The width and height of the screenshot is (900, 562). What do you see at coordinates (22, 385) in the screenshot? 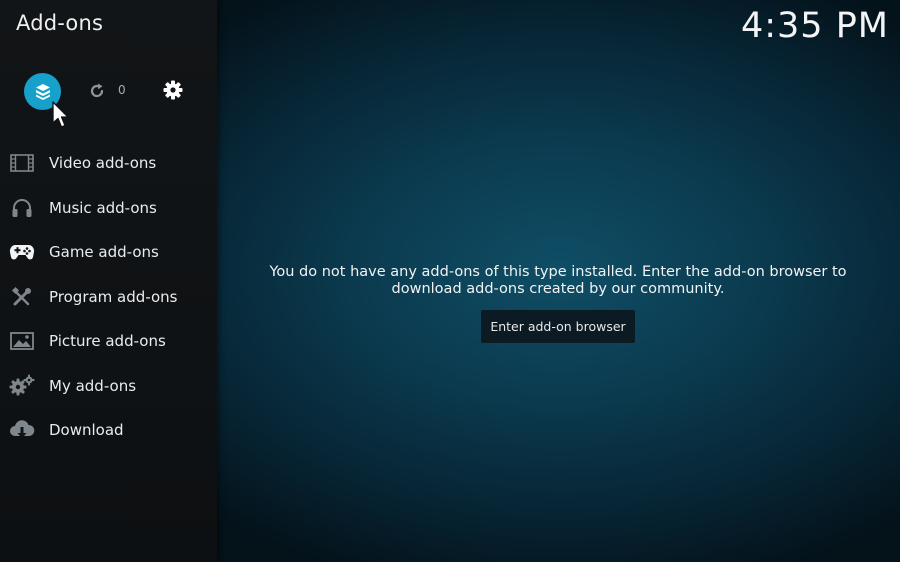
I see `gears-icon` at bounding box center [22, 385].